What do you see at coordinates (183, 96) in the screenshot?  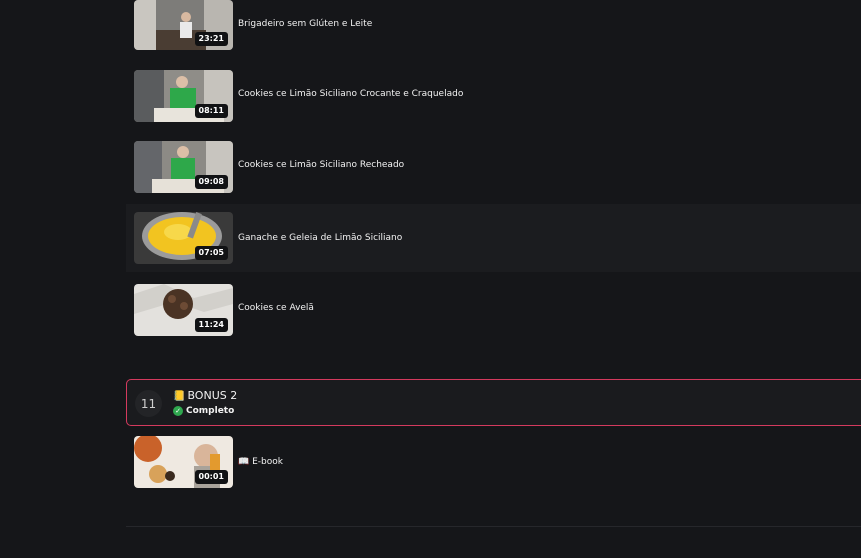 I see `lesson-thumbnail: 08:11` at bounding box center [183, 96].